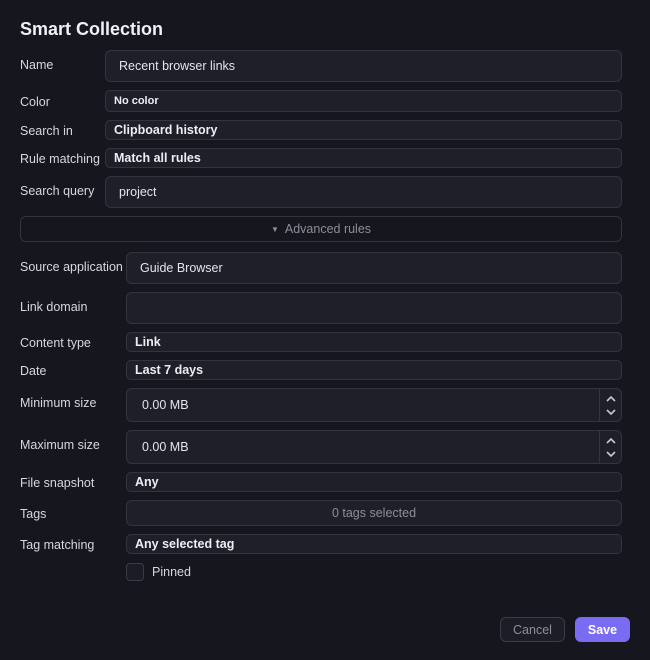  What do you see at coordinates (46, 131) in the screenshot?
I see `search-in-label: Search in` at bounding box center [46, 131].